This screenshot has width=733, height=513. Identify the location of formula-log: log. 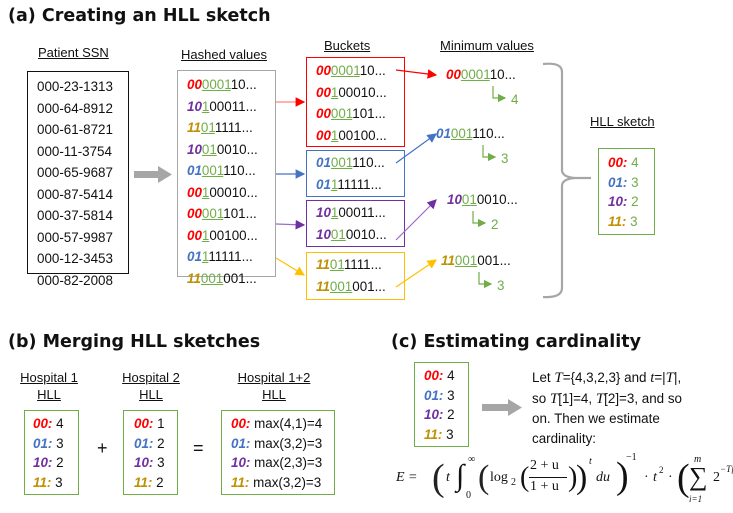
(499, 477).